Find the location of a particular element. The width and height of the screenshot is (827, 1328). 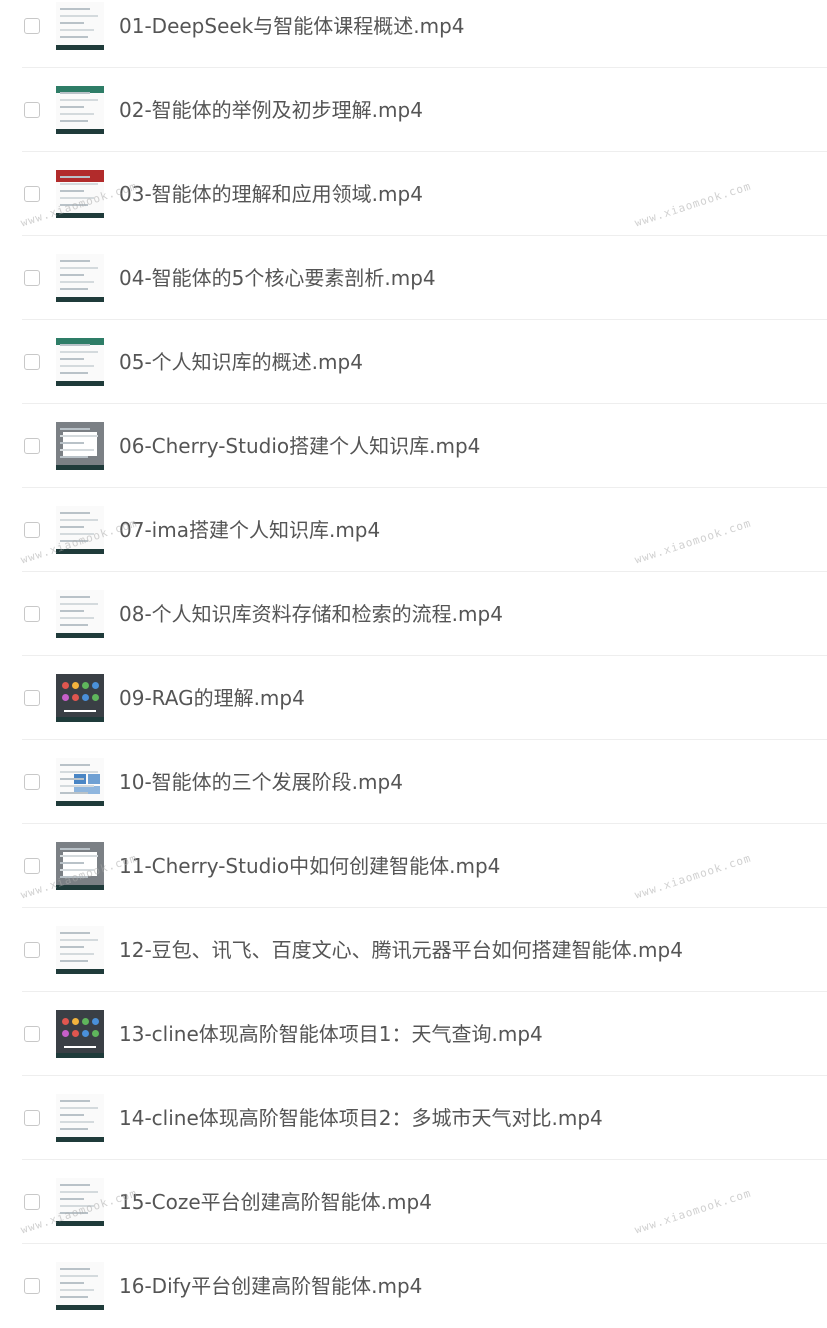

file-name: 08-个人知识库资料存储和检索的流程.mp4 is located at coordinates (311, 614).